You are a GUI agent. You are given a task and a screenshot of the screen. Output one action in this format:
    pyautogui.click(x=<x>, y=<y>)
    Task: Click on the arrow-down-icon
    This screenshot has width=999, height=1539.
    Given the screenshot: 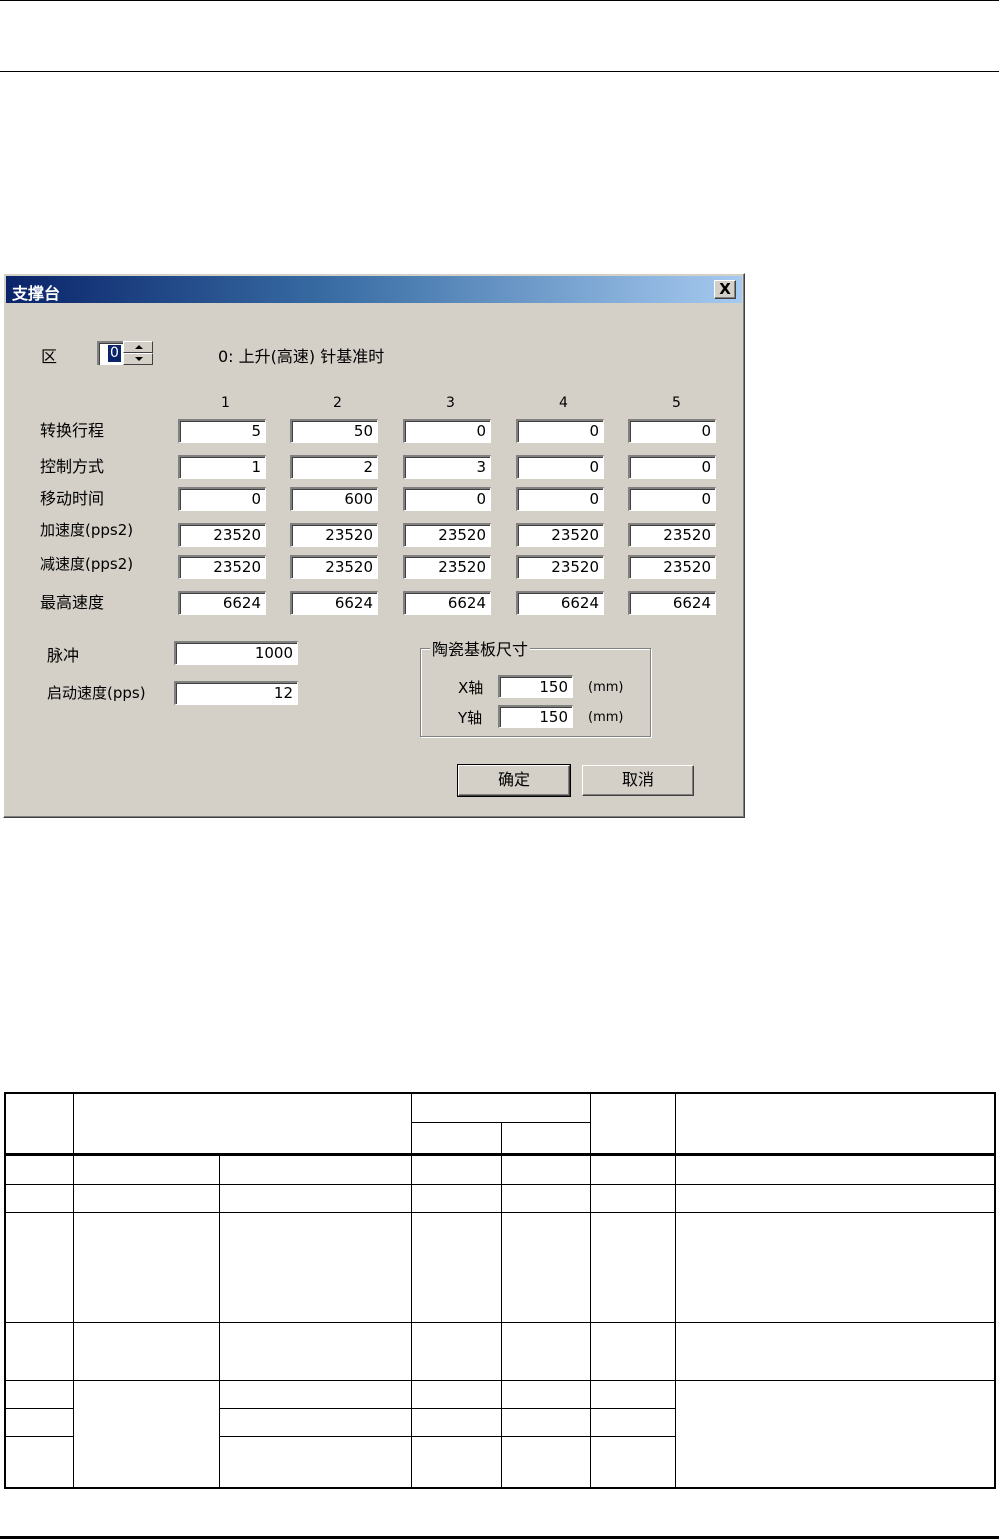 What is the action you would take?
    pyautogui.click(x=139, y=359)
    